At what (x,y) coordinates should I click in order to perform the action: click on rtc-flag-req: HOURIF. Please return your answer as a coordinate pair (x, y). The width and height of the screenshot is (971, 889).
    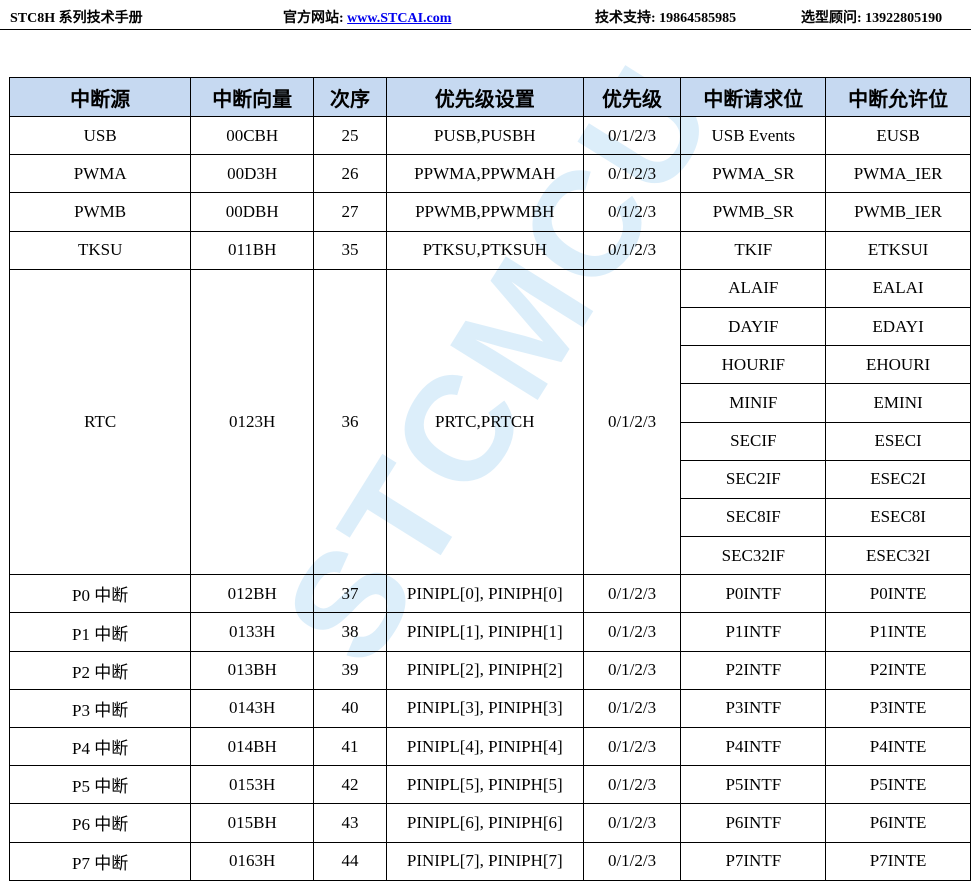
    Looking at the image, I should click on (753, 365).